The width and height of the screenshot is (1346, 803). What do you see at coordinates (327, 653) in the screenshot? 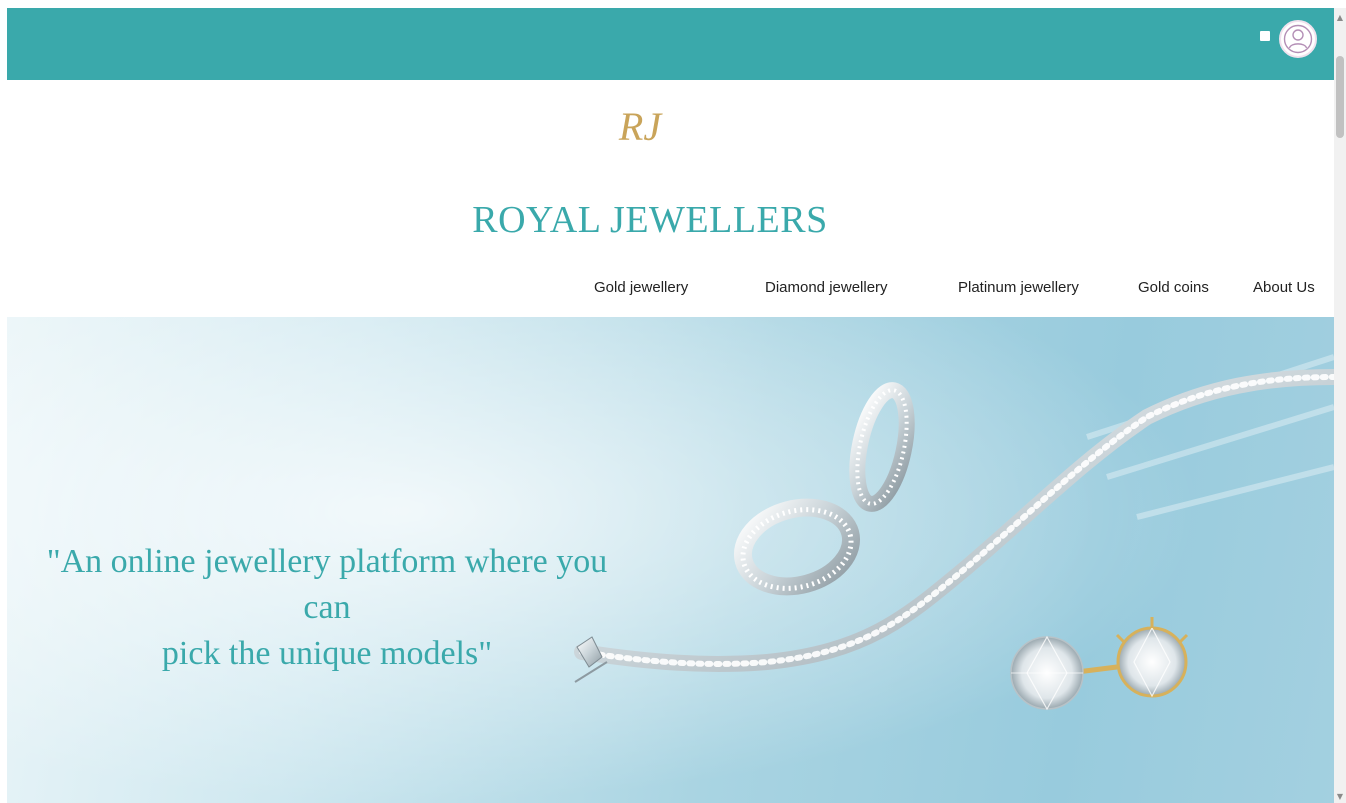
I see `hero-tagline-line-2: pick the unique models"` at bounding box center [327, 653].